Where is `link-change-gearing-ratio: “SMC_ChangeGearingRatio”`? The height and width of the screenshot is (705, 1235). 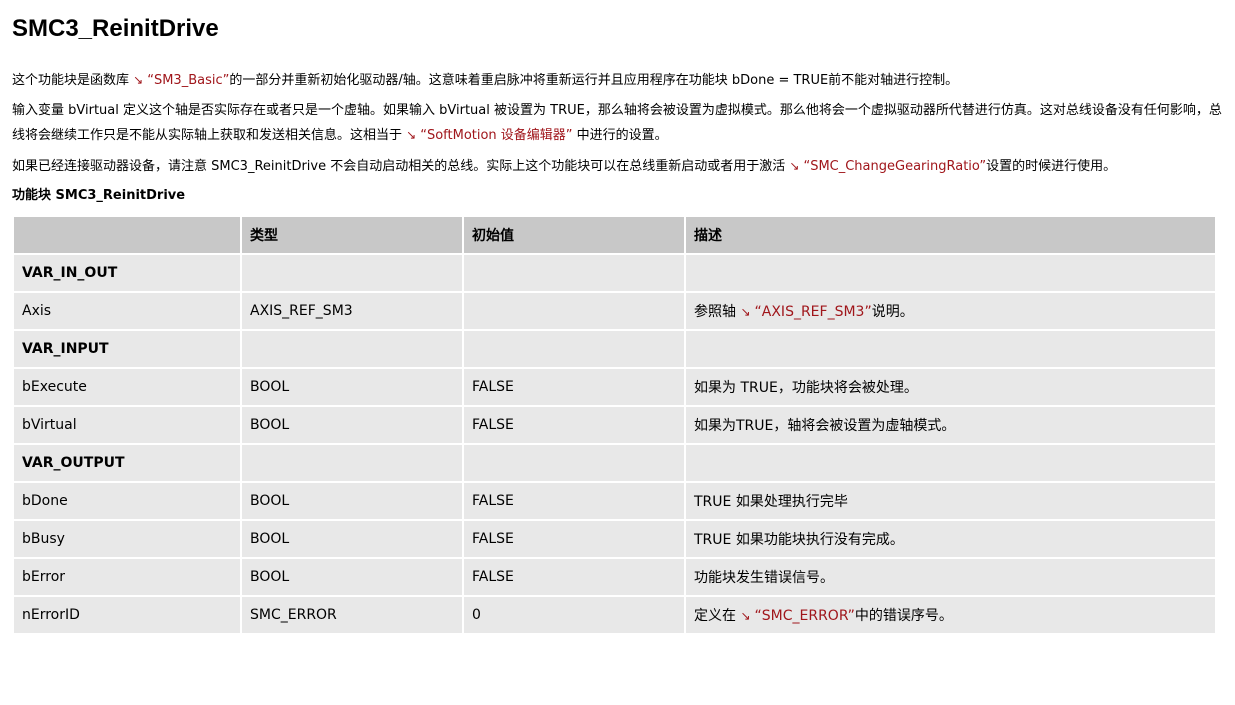 link-change-gearing-ratio: “SMC_ChangeGearingRatio” is located at coordinates (894, 166).